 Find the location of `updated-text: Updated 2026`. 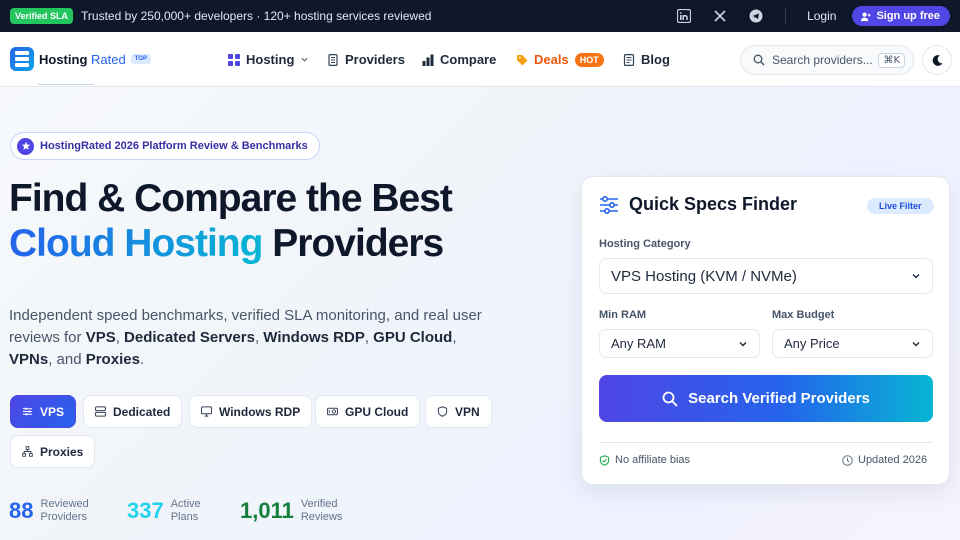

updated-text: Updated 2026 is located at coordinates (893, 460).